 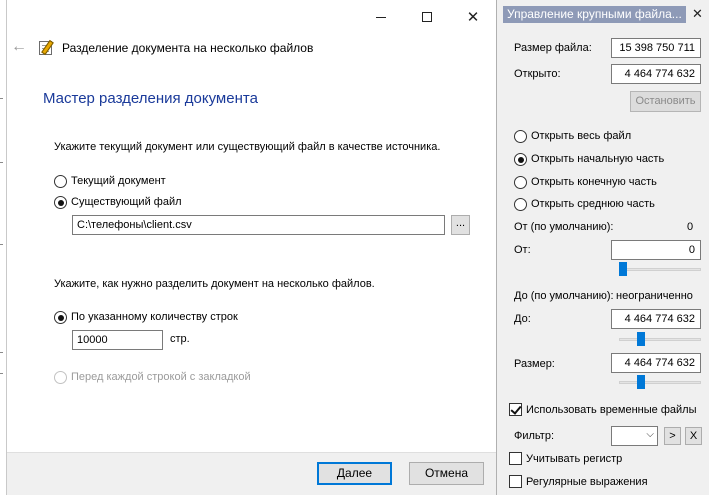 What do you see at coordinates (19, 47) in the screenshot?
I see `back-arrow-icon: ←` at bounding box center [19, 47].